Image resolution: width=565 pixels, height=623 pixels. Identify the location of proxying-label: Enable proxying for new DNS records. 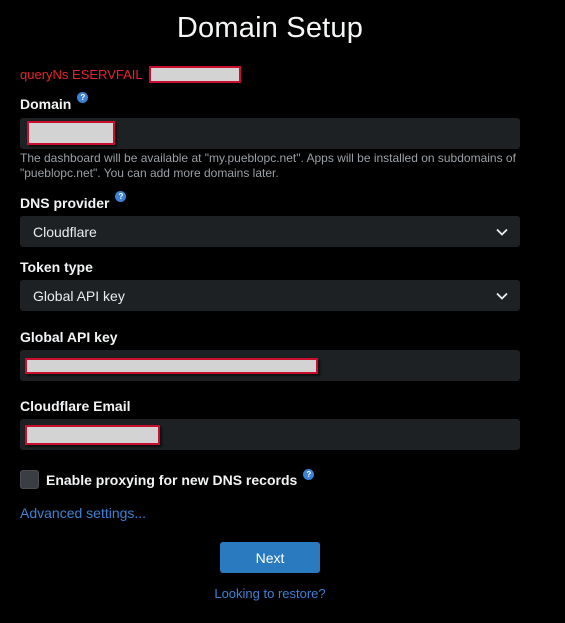
(171, 480).